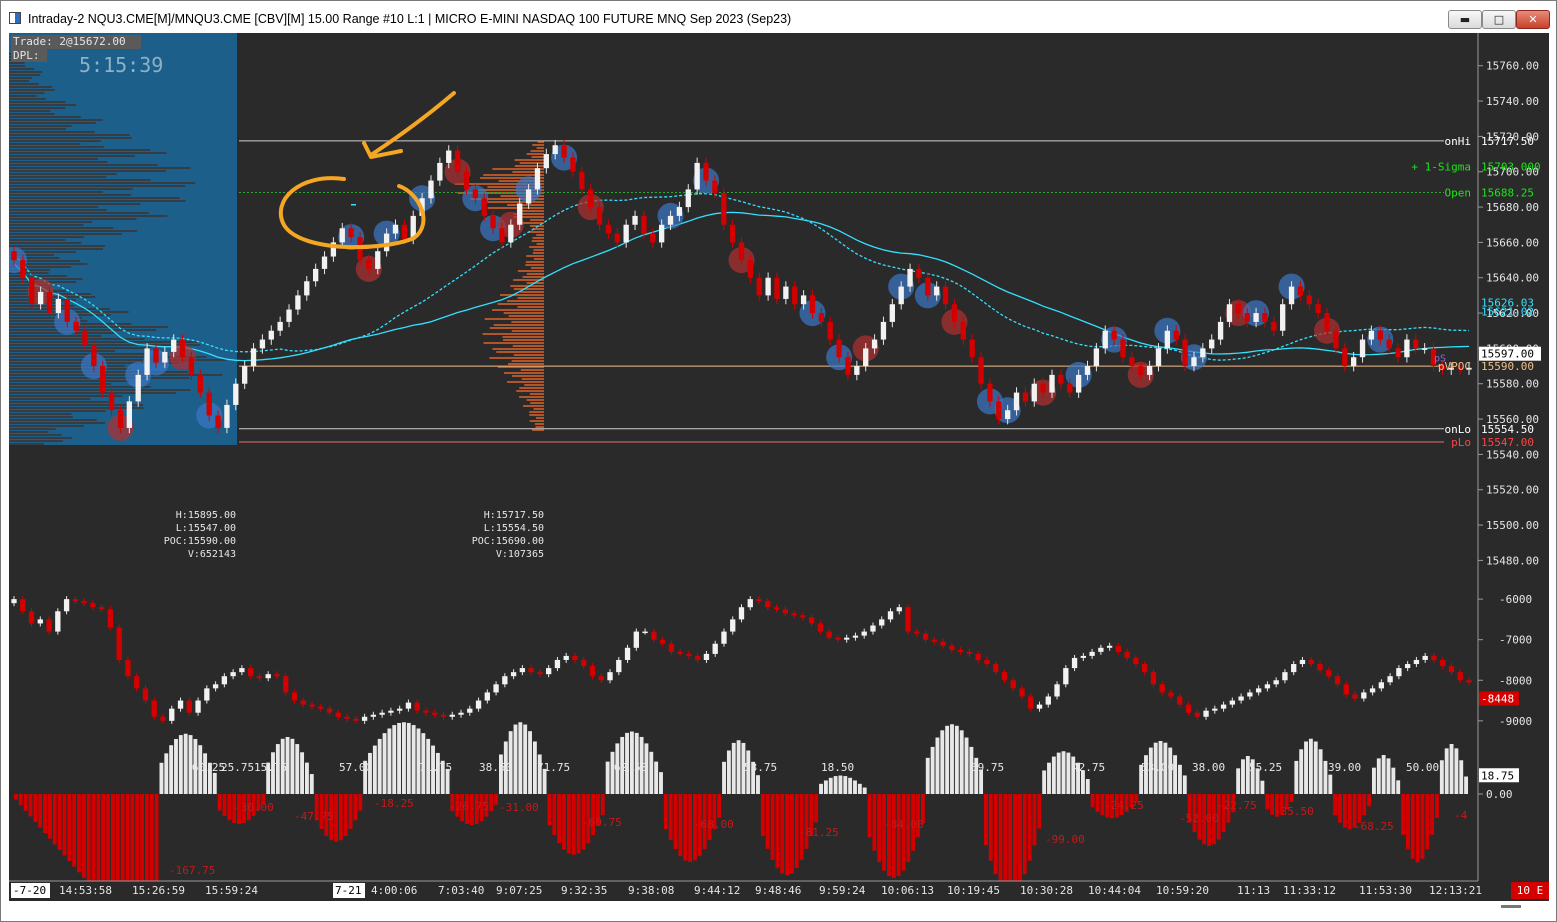  Describe the element at coordinates (1507, 141) in the screenshot. I see `level-value: 15717.50` at that location.